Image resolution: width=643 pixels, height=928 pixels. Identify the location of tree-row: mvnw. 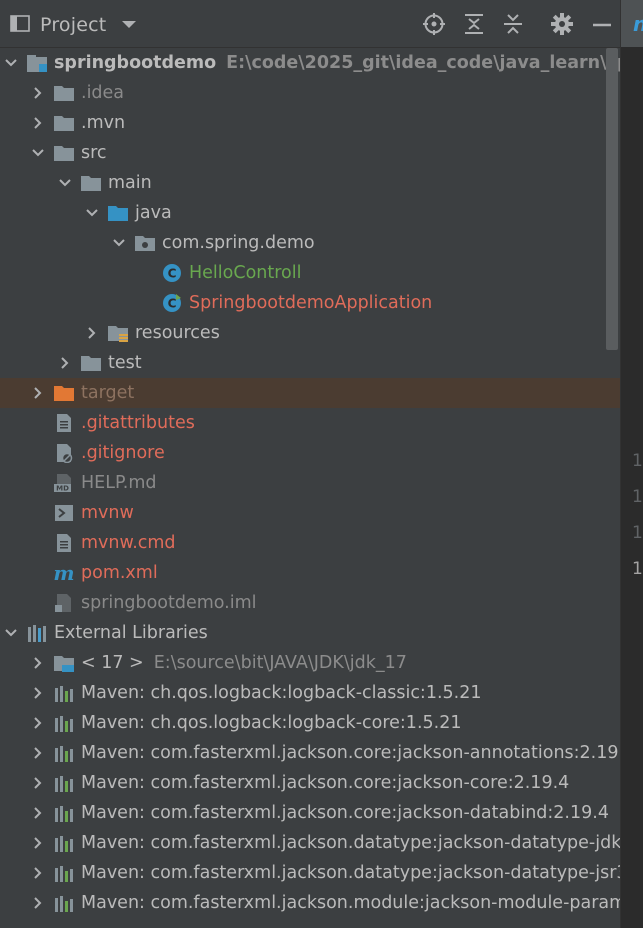
(310, 513).